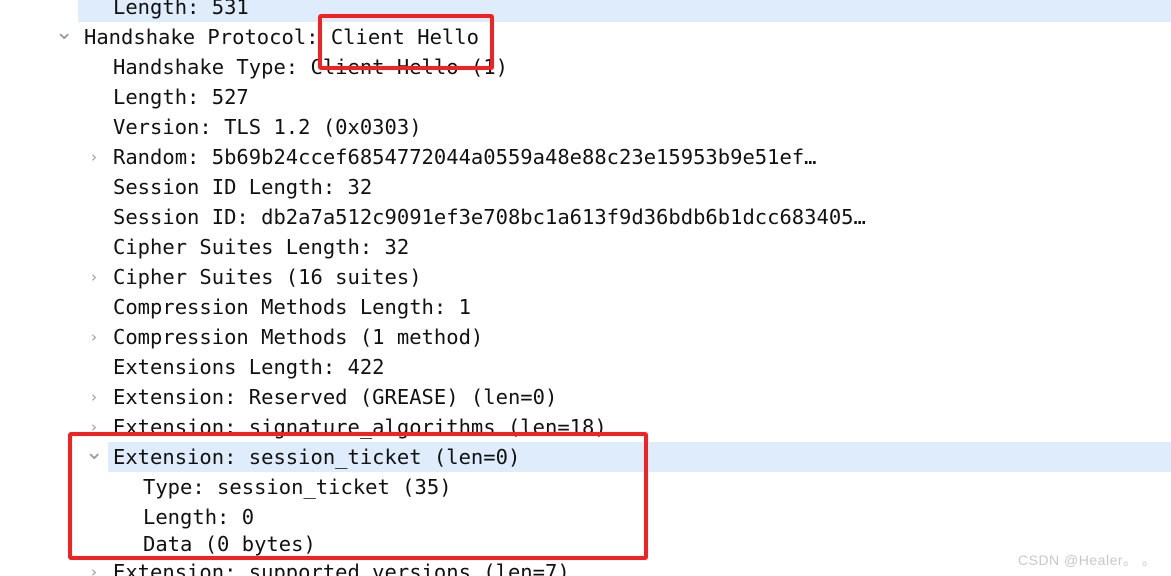 The image size is (1171, 576). What do you see at coordinates (585, 517) in the screenshot?
I see `tree-row-length-0: Length: 0` at bounding box center [585, 517].